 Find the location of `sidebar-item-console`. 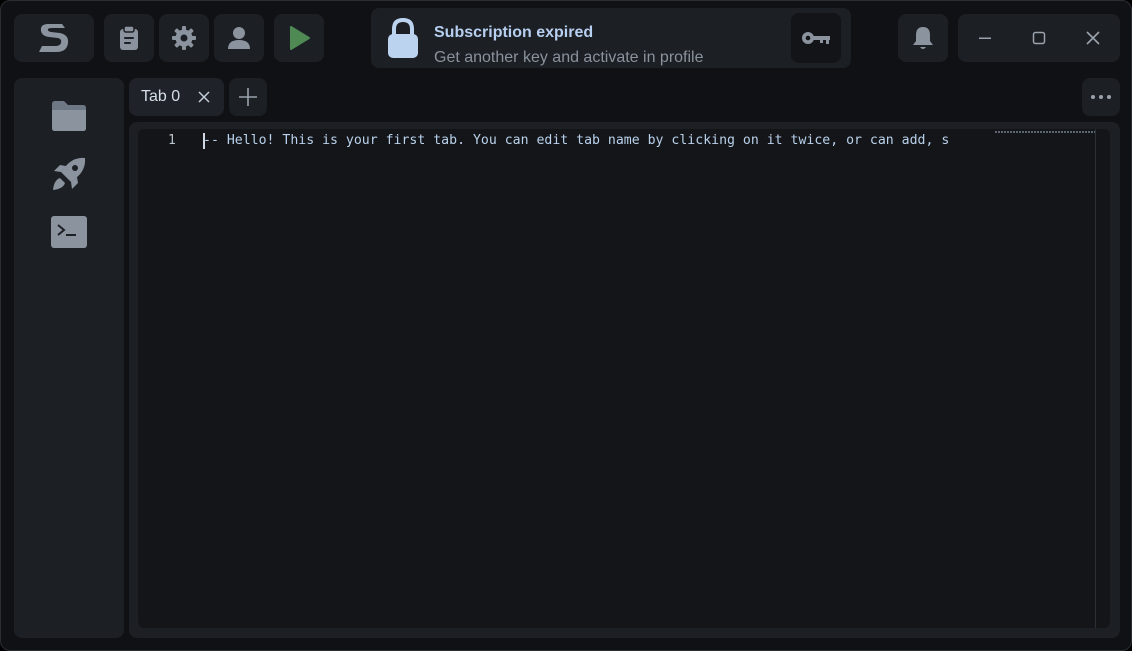

sidebar-item-console is located at coordinates (69, 232).